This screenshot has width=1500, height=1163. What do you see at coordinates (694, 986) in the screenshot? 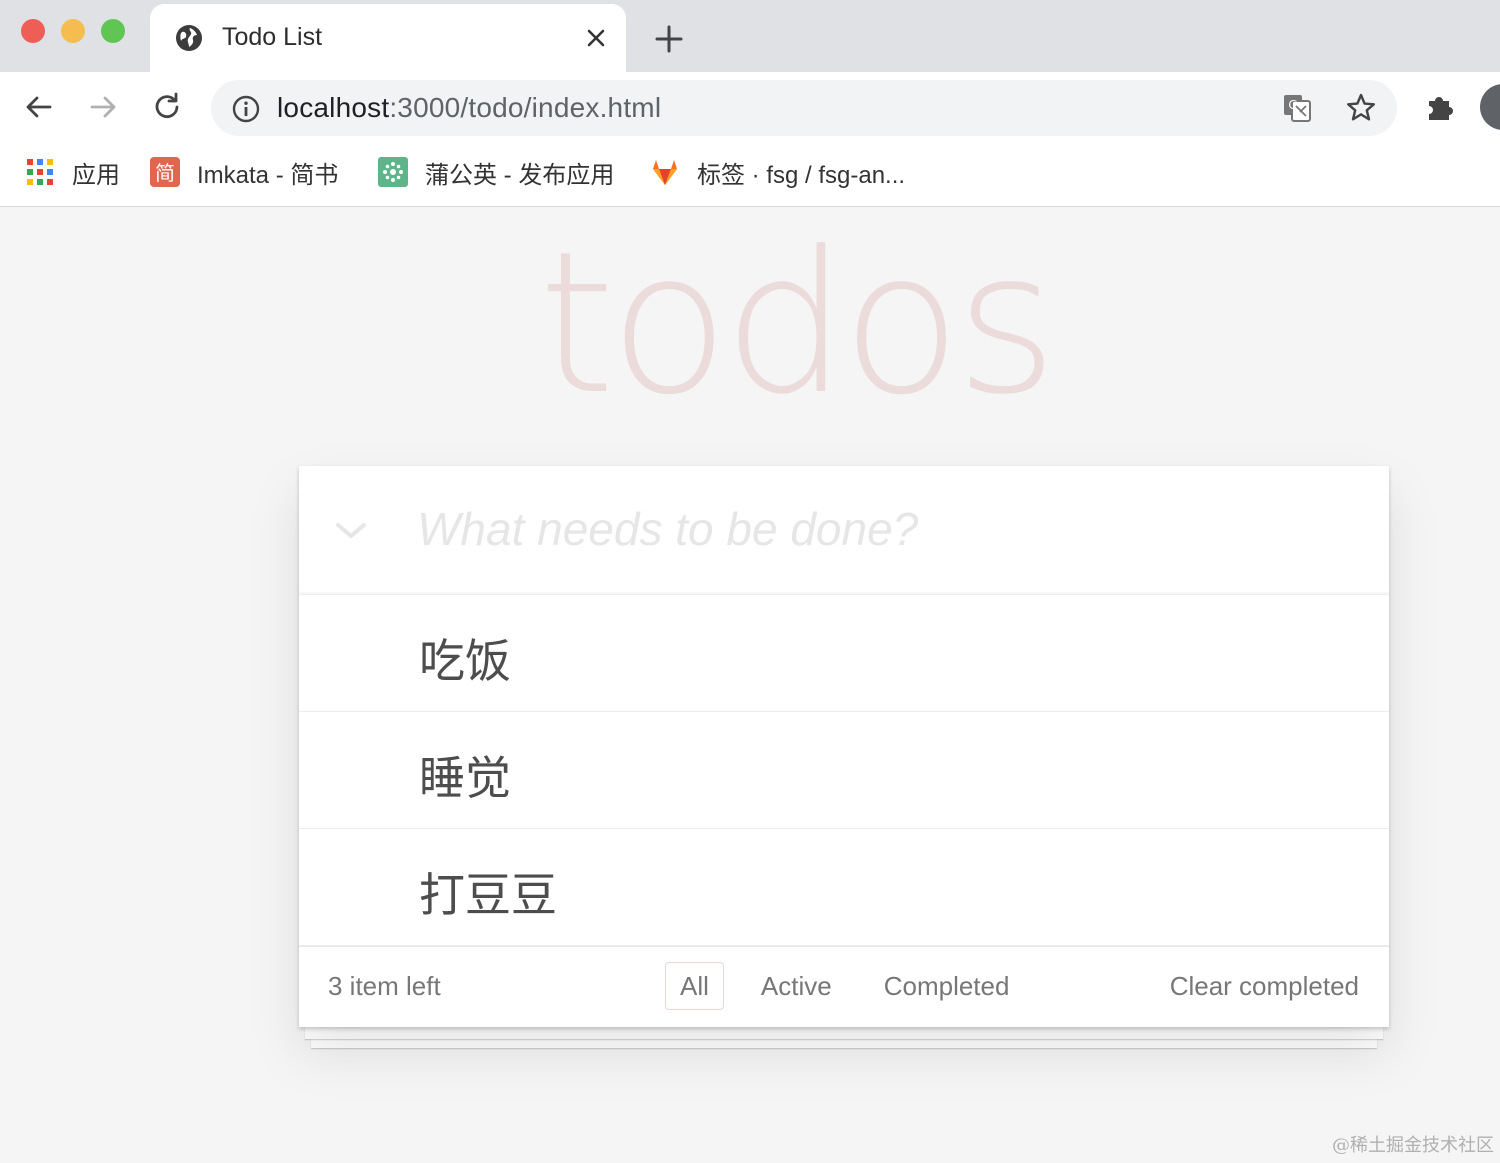
I see `filter-all: All` at bounding box center [694, 986].